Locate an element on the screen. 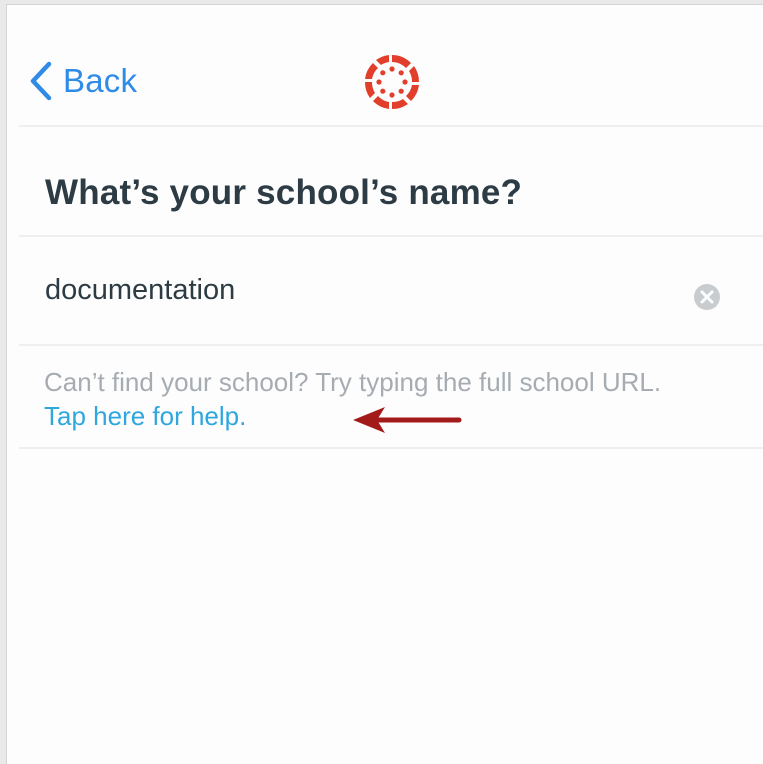 The height and width of the screenshot is (764, 763). help-link: Tap here for help. is located at coordinates (145, 416).